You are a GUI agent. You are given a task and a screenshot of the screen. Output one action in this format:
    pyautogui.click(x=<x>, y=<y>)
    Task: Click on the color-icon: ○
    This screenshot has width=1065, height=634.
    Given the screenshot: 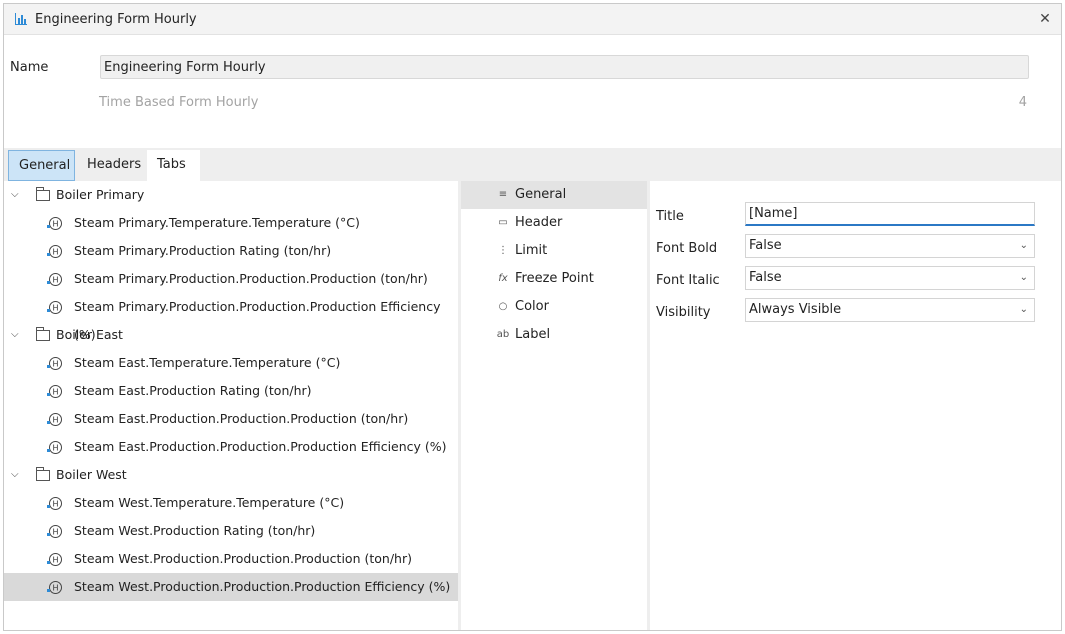 What is the action you would take?
    pyautogui.click(x=503, y=306)
    